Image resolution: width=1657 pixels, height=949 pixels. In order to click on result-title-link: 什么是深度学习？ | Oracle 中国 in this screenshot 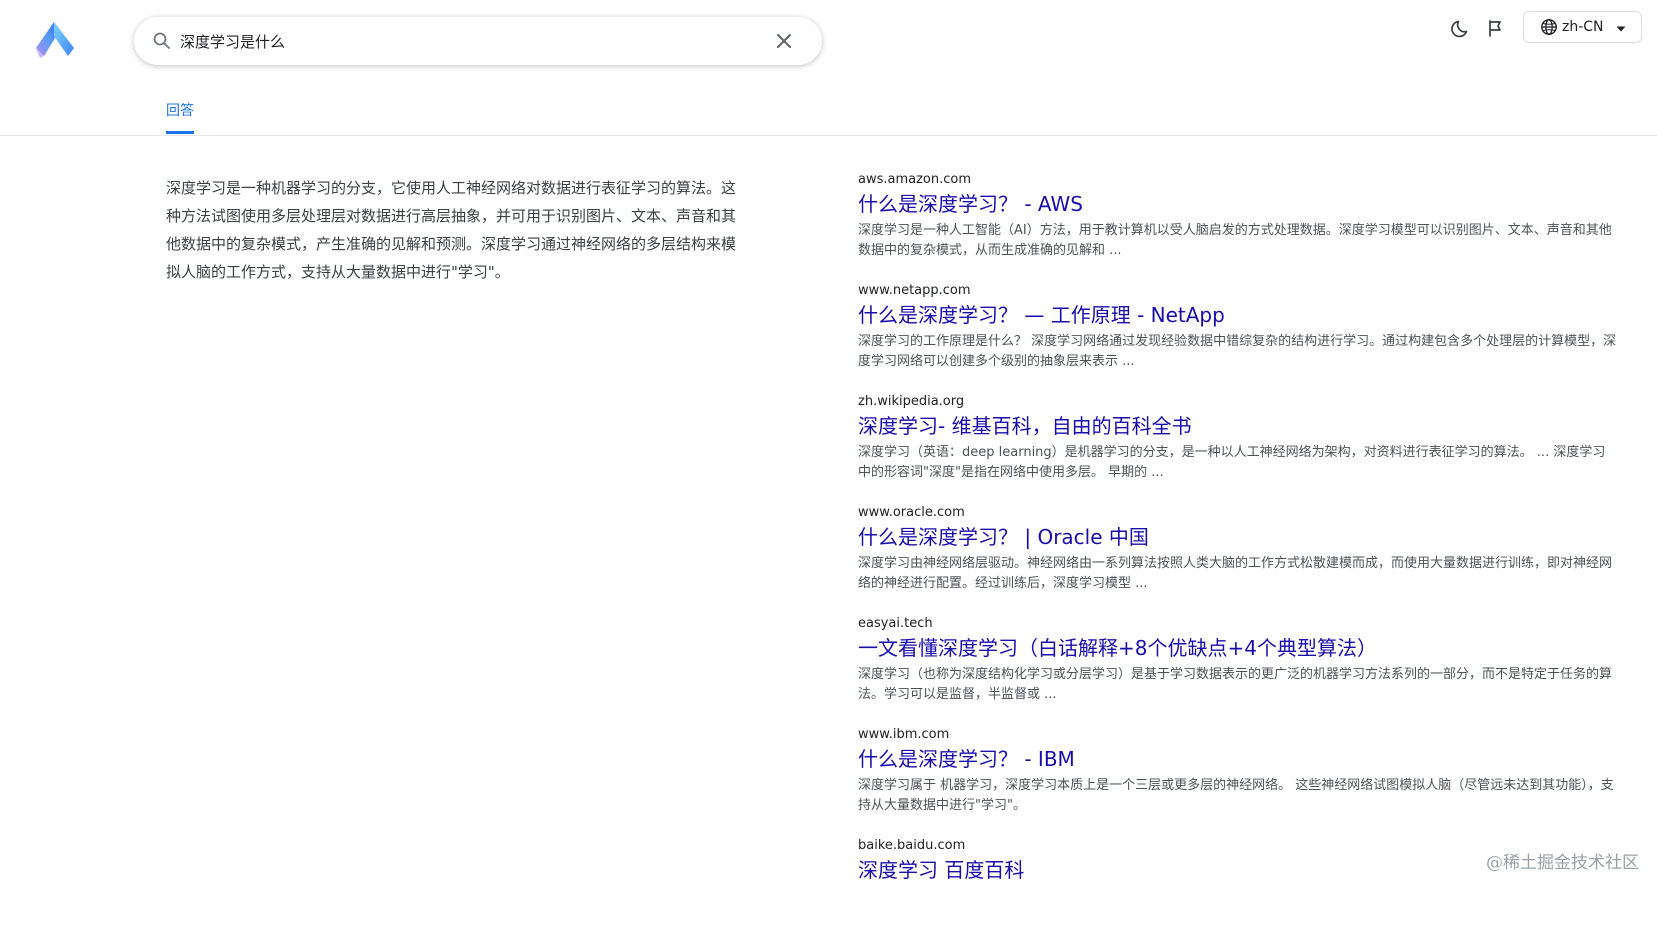, I will do `click(1238, 537)`.